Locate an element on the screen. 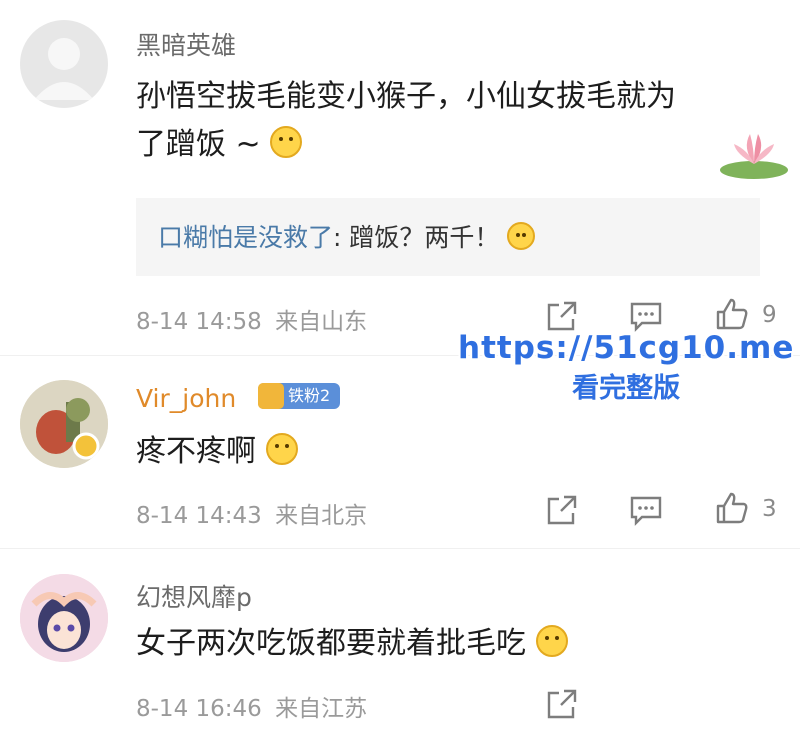 This screenshot has height=731, width=800. watermark-url: https://51cg10.me is located at coordinates (626, 348).